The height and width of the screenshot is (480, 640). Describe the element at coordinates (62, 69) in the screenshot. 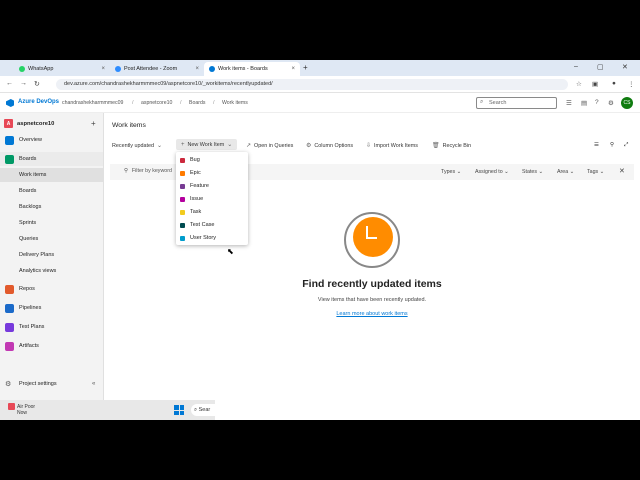

I see `tab-whatsapp: WhatsApp ×` at that location.